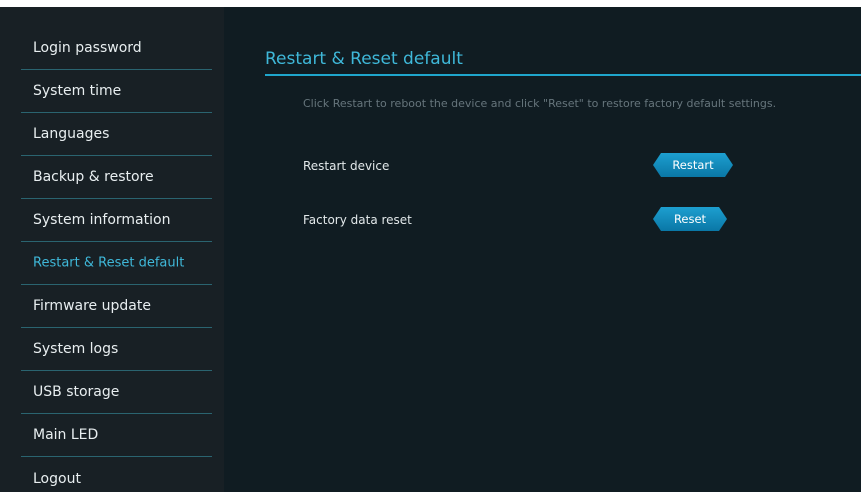  What do you see at coordinates (77, 91) in the screenshot?
I see `sidebar-item-label: System time` at bounding box center [77, 91].